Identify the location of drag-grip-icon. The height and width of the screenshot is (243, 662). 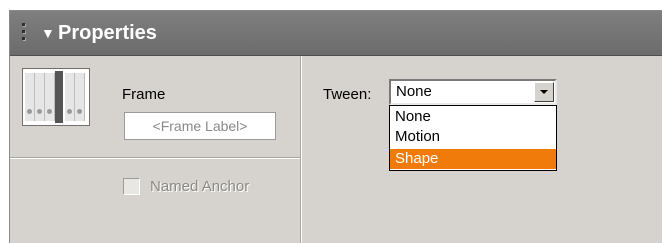
(26, 33).